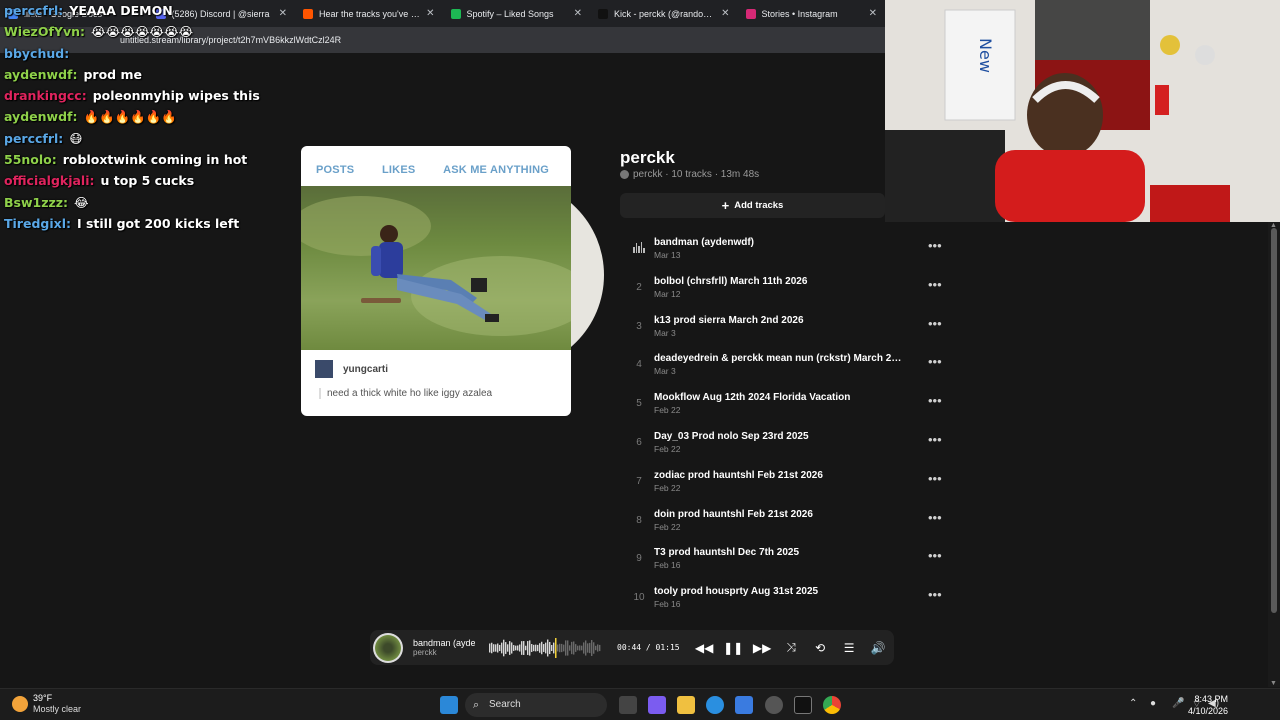  What do you see at coordinates (657, 705) in the screenshot?
I see `copilot-icon` at bounding box center [657, 705].